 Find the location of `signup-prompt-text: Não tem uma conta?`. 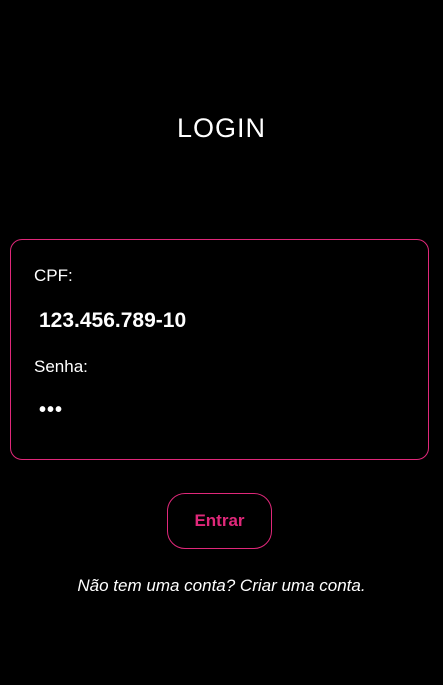

signup-prompt-text: Não tem uma conta? is located at coordinates (158, 585).